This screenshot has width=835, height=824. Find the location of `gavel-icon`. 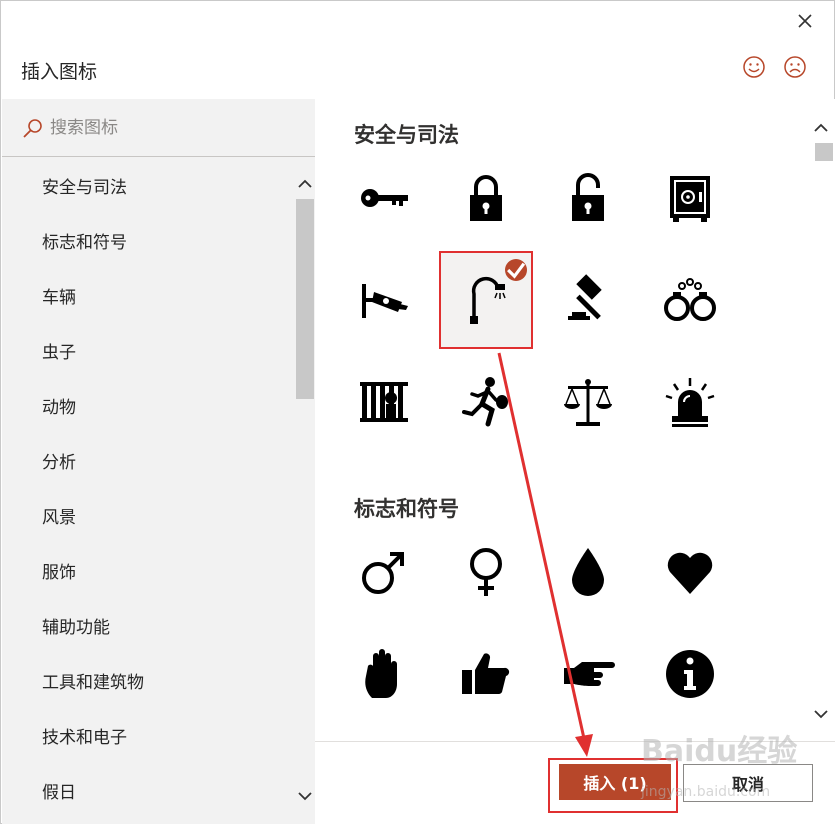

gavel-icon is located at coordinates (585, 297).